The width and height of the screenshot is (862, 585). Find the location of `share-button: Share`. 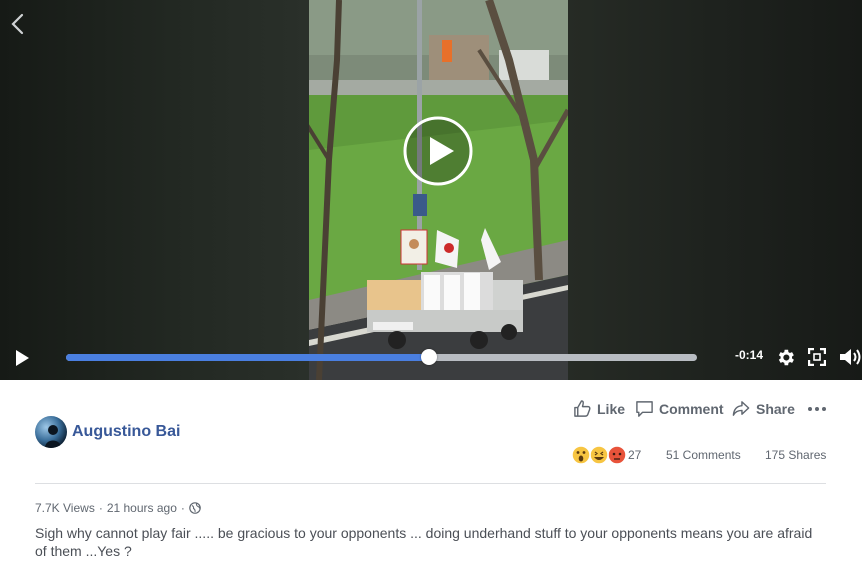

share-button: Share is located at coordinates (763, 408).